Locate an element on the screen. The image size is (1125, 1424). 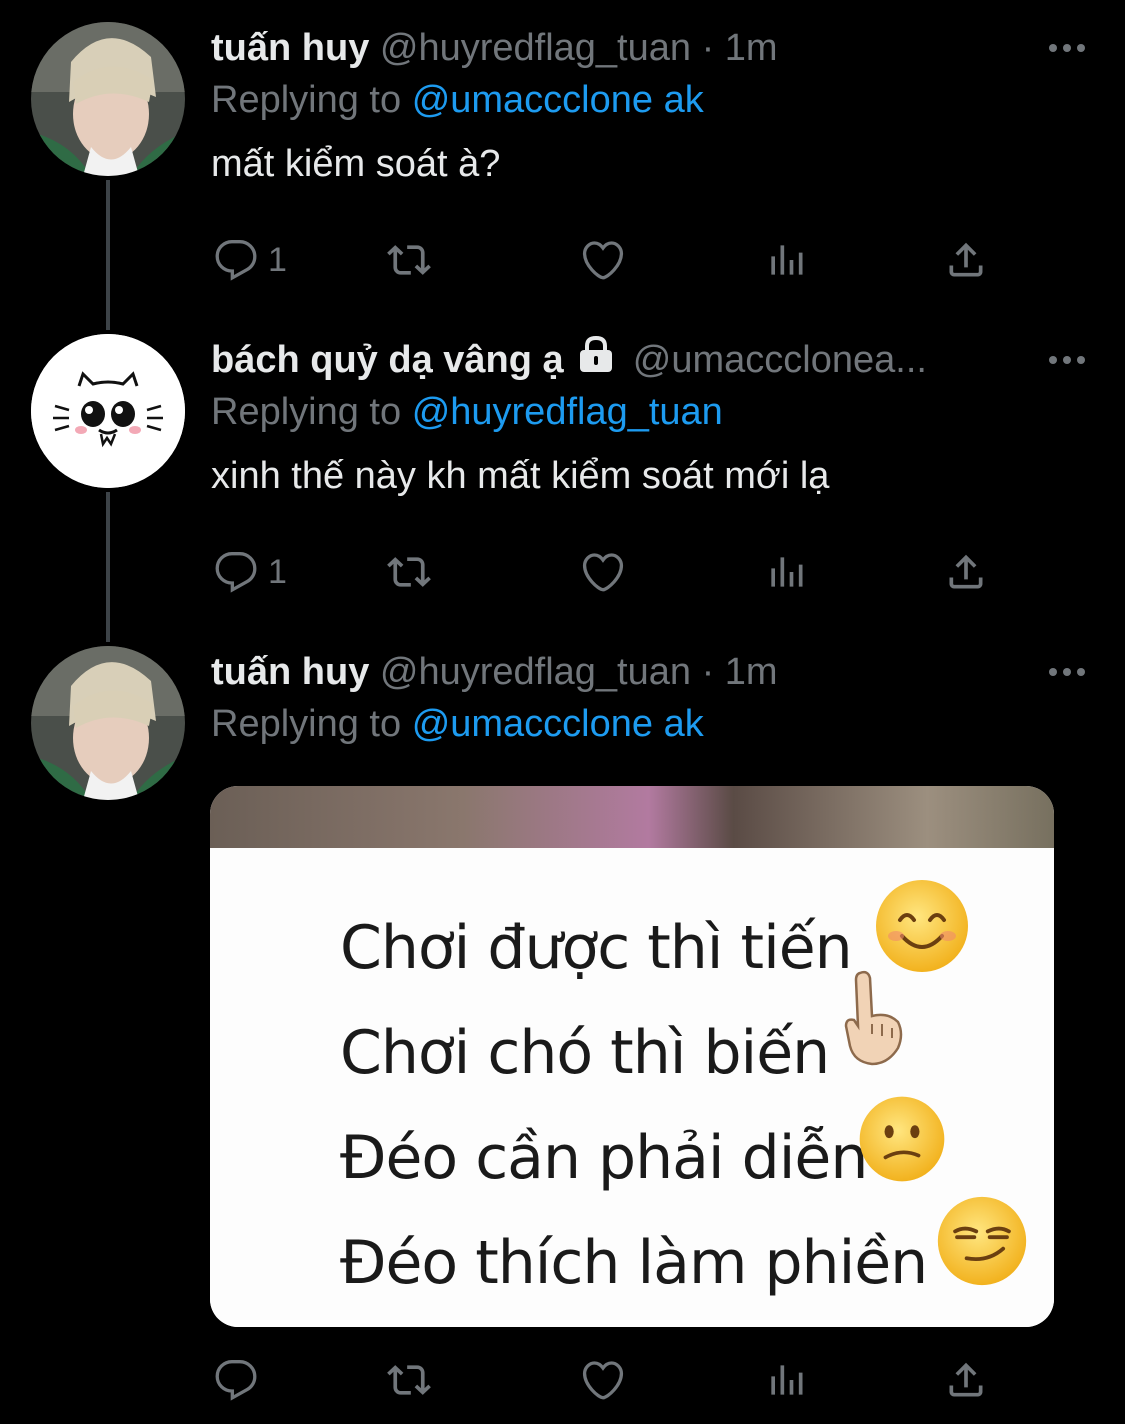
action-bar is located at coordinates (609, 1380).